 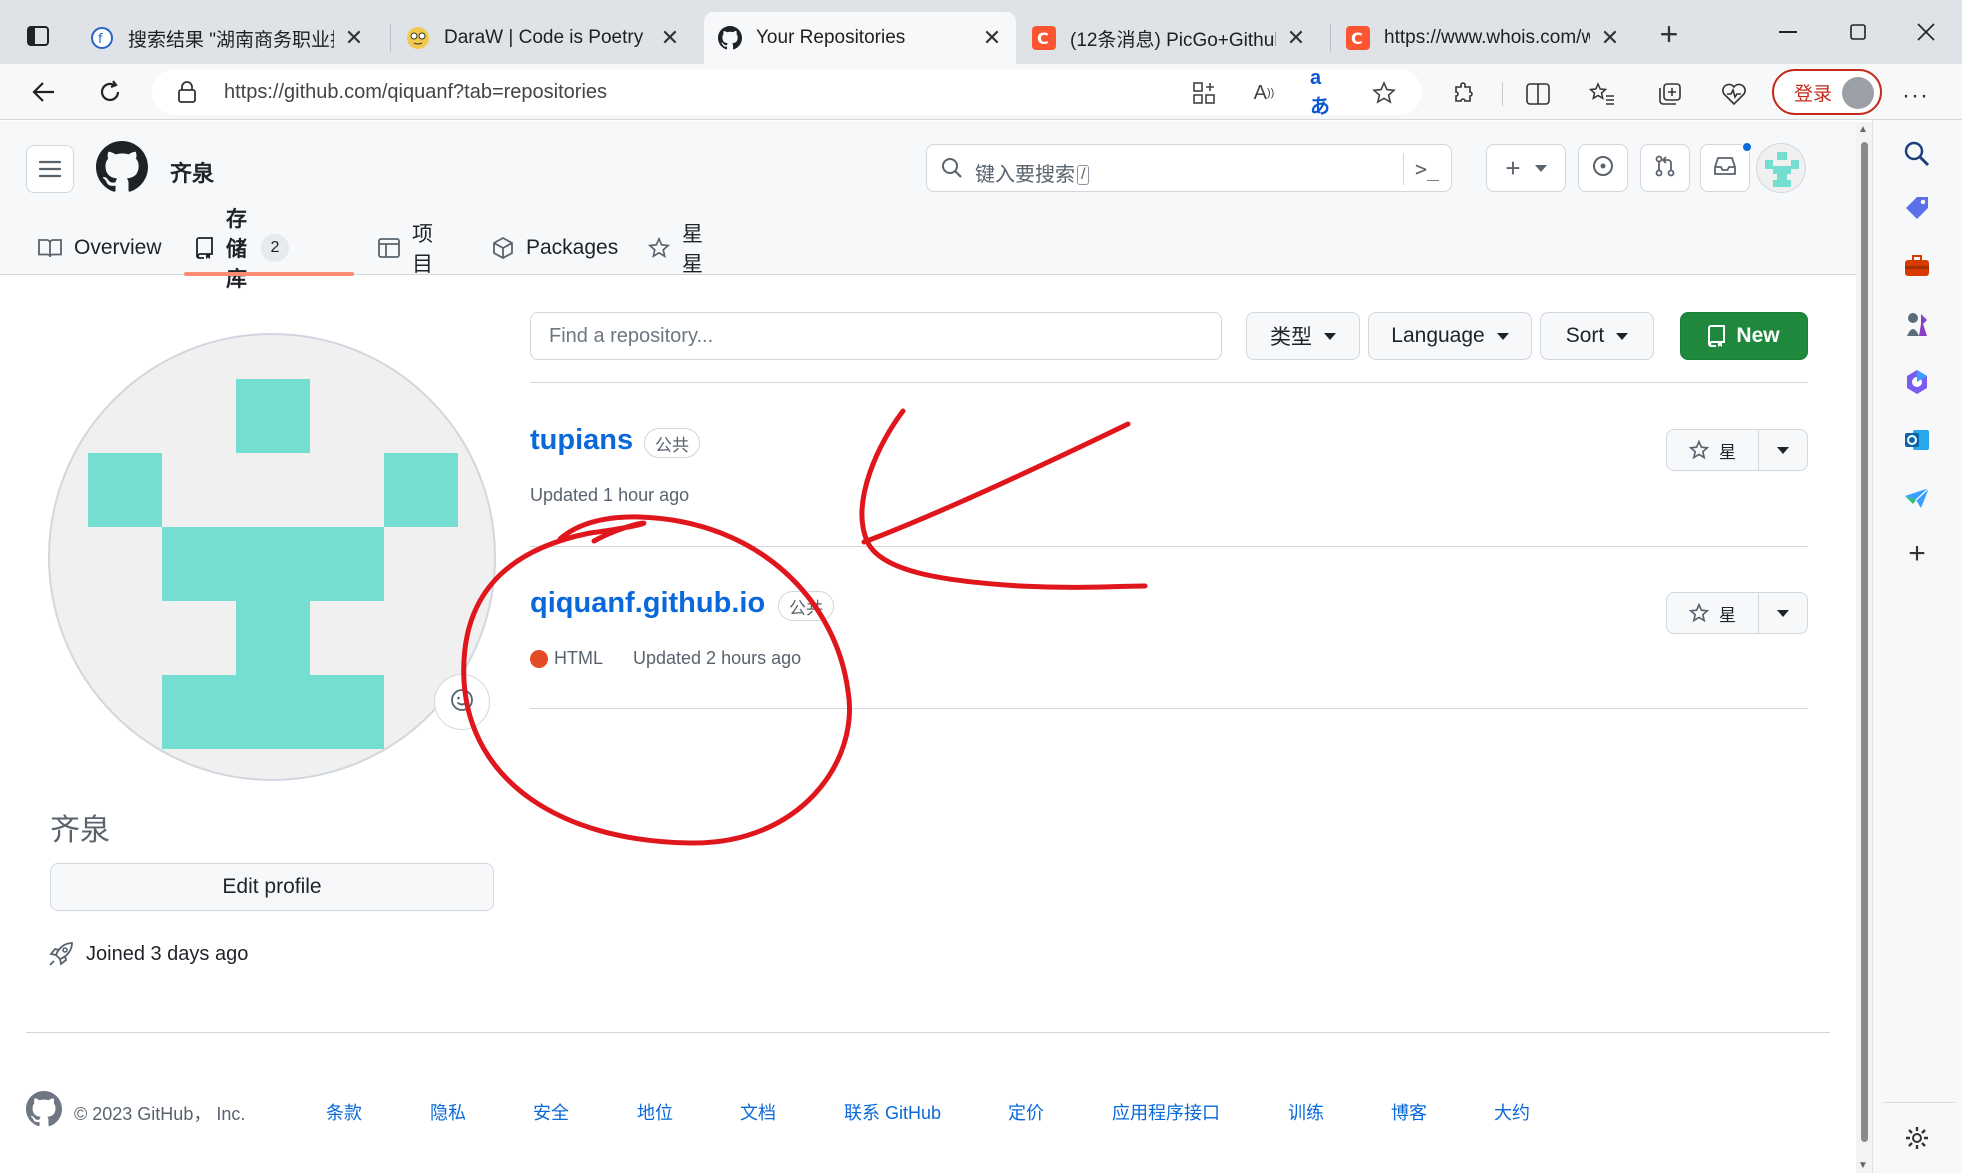 What do you see at coordinates (1264, 93) in the screenshot?
I see `read-aloud-icon: A))` at bounding box center [1264, 93].